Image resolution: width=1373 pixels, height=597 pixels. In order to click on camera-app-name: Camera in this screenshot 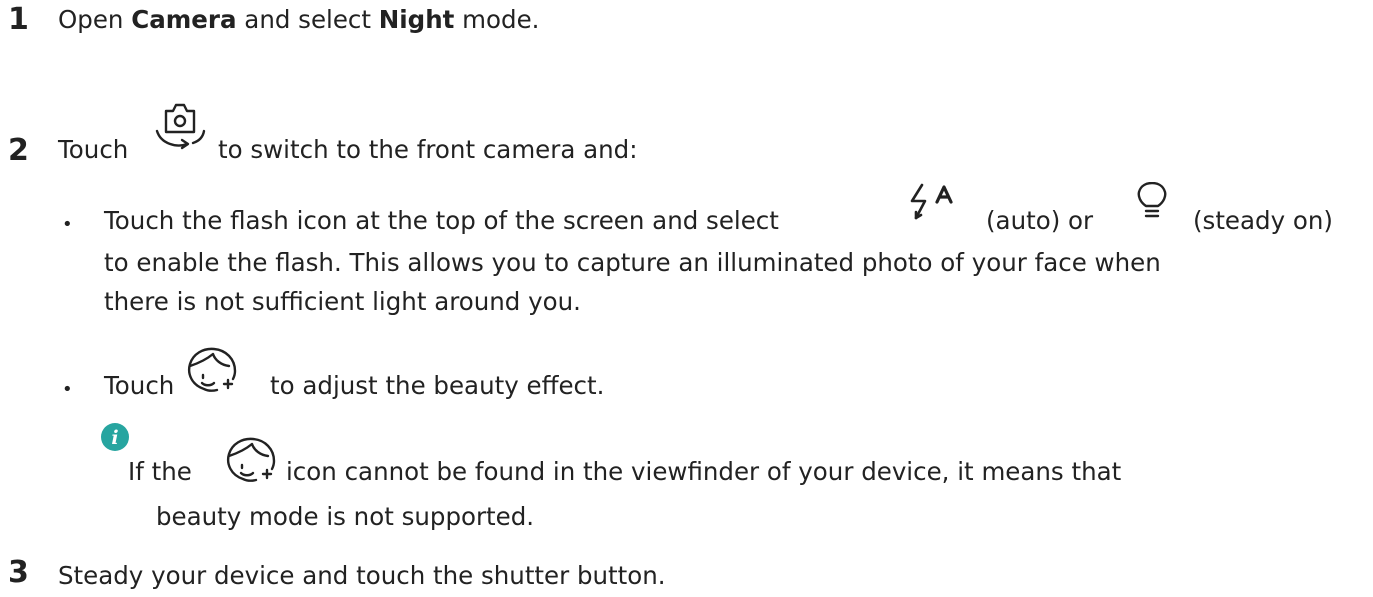, I will do `click(184, 19)`.